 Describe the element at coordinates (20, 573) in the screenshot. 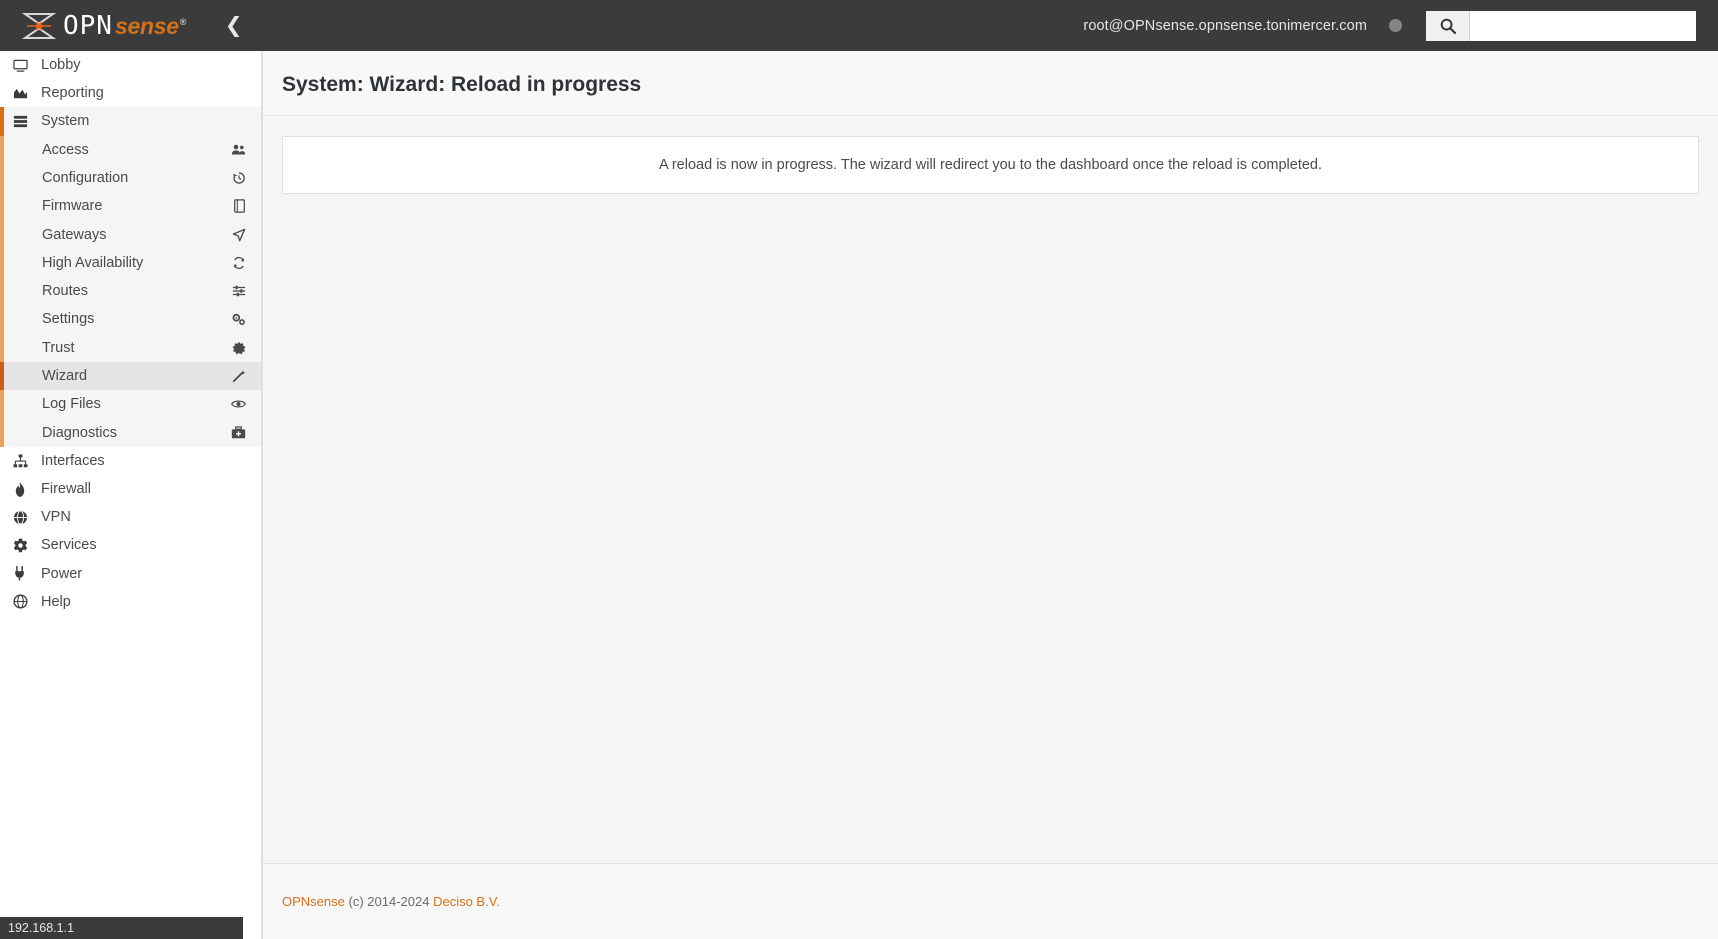

I see `plug-icon` at that location.